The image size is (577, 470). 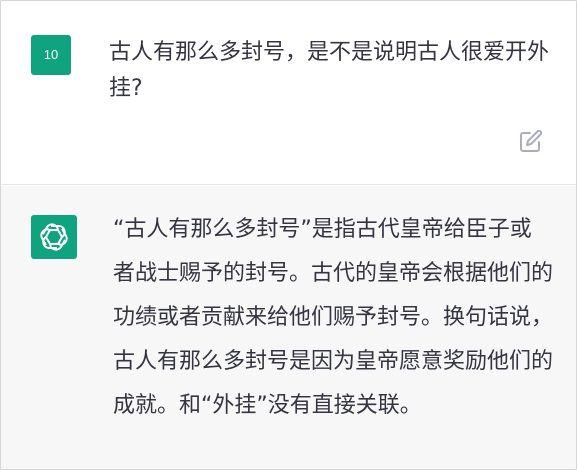 I want to click on openai-logo-icon, so click(x=54, y=237).